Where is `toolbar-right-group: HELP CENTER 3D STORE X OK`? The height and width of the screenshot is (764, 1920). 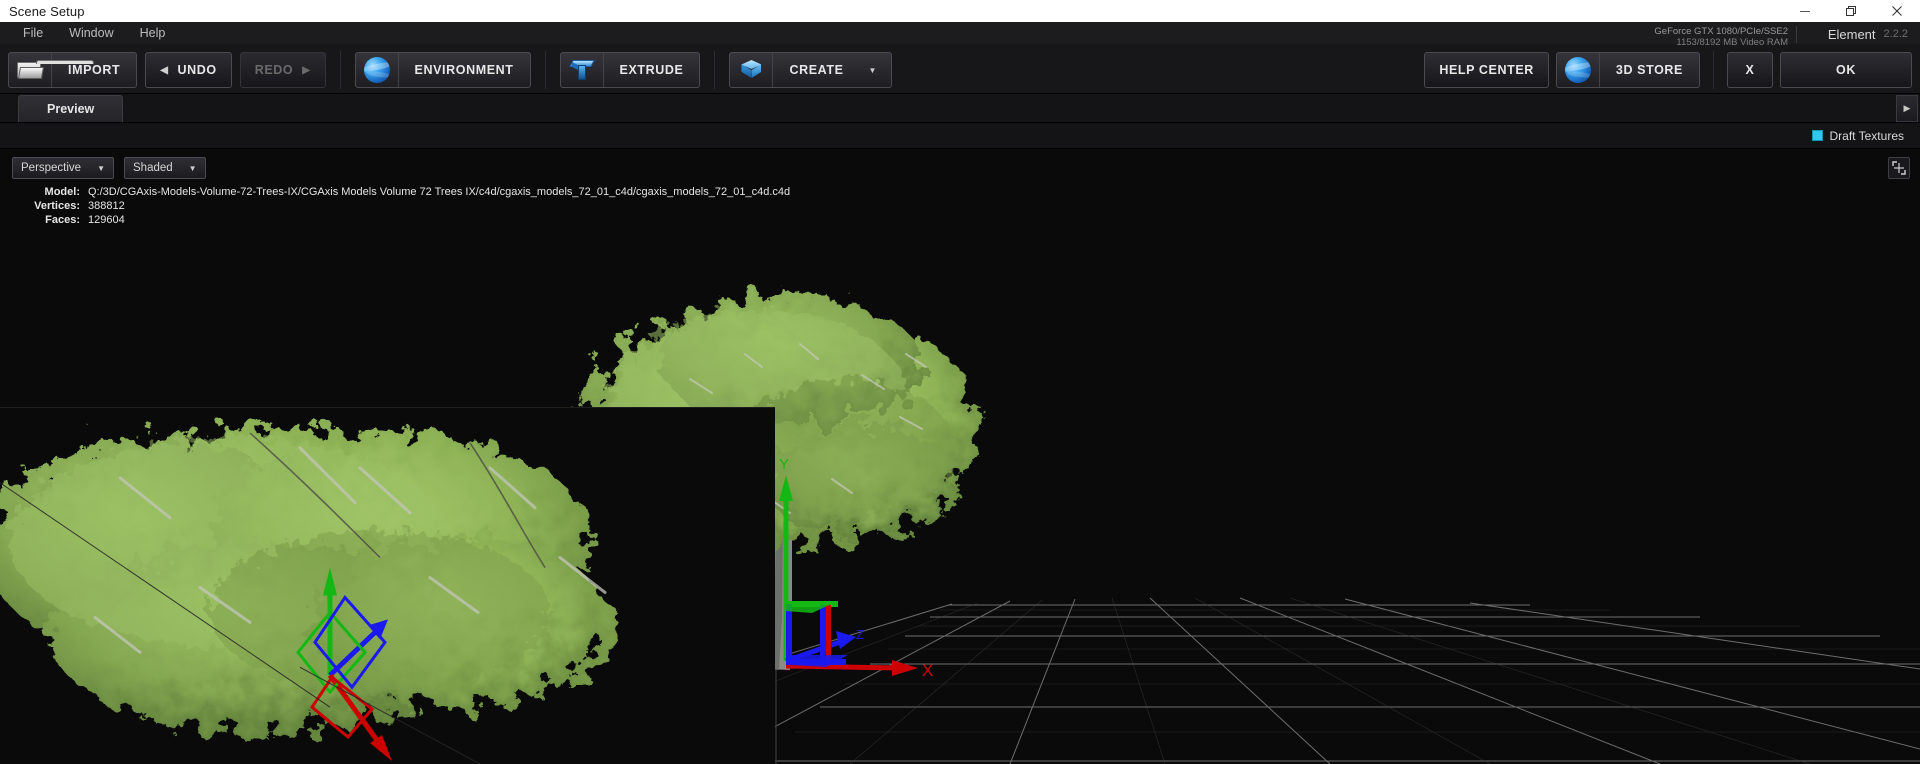 toolbar-right-group: HELP CENTER 3D STORE X OK is located at coordinates (1668, 70).